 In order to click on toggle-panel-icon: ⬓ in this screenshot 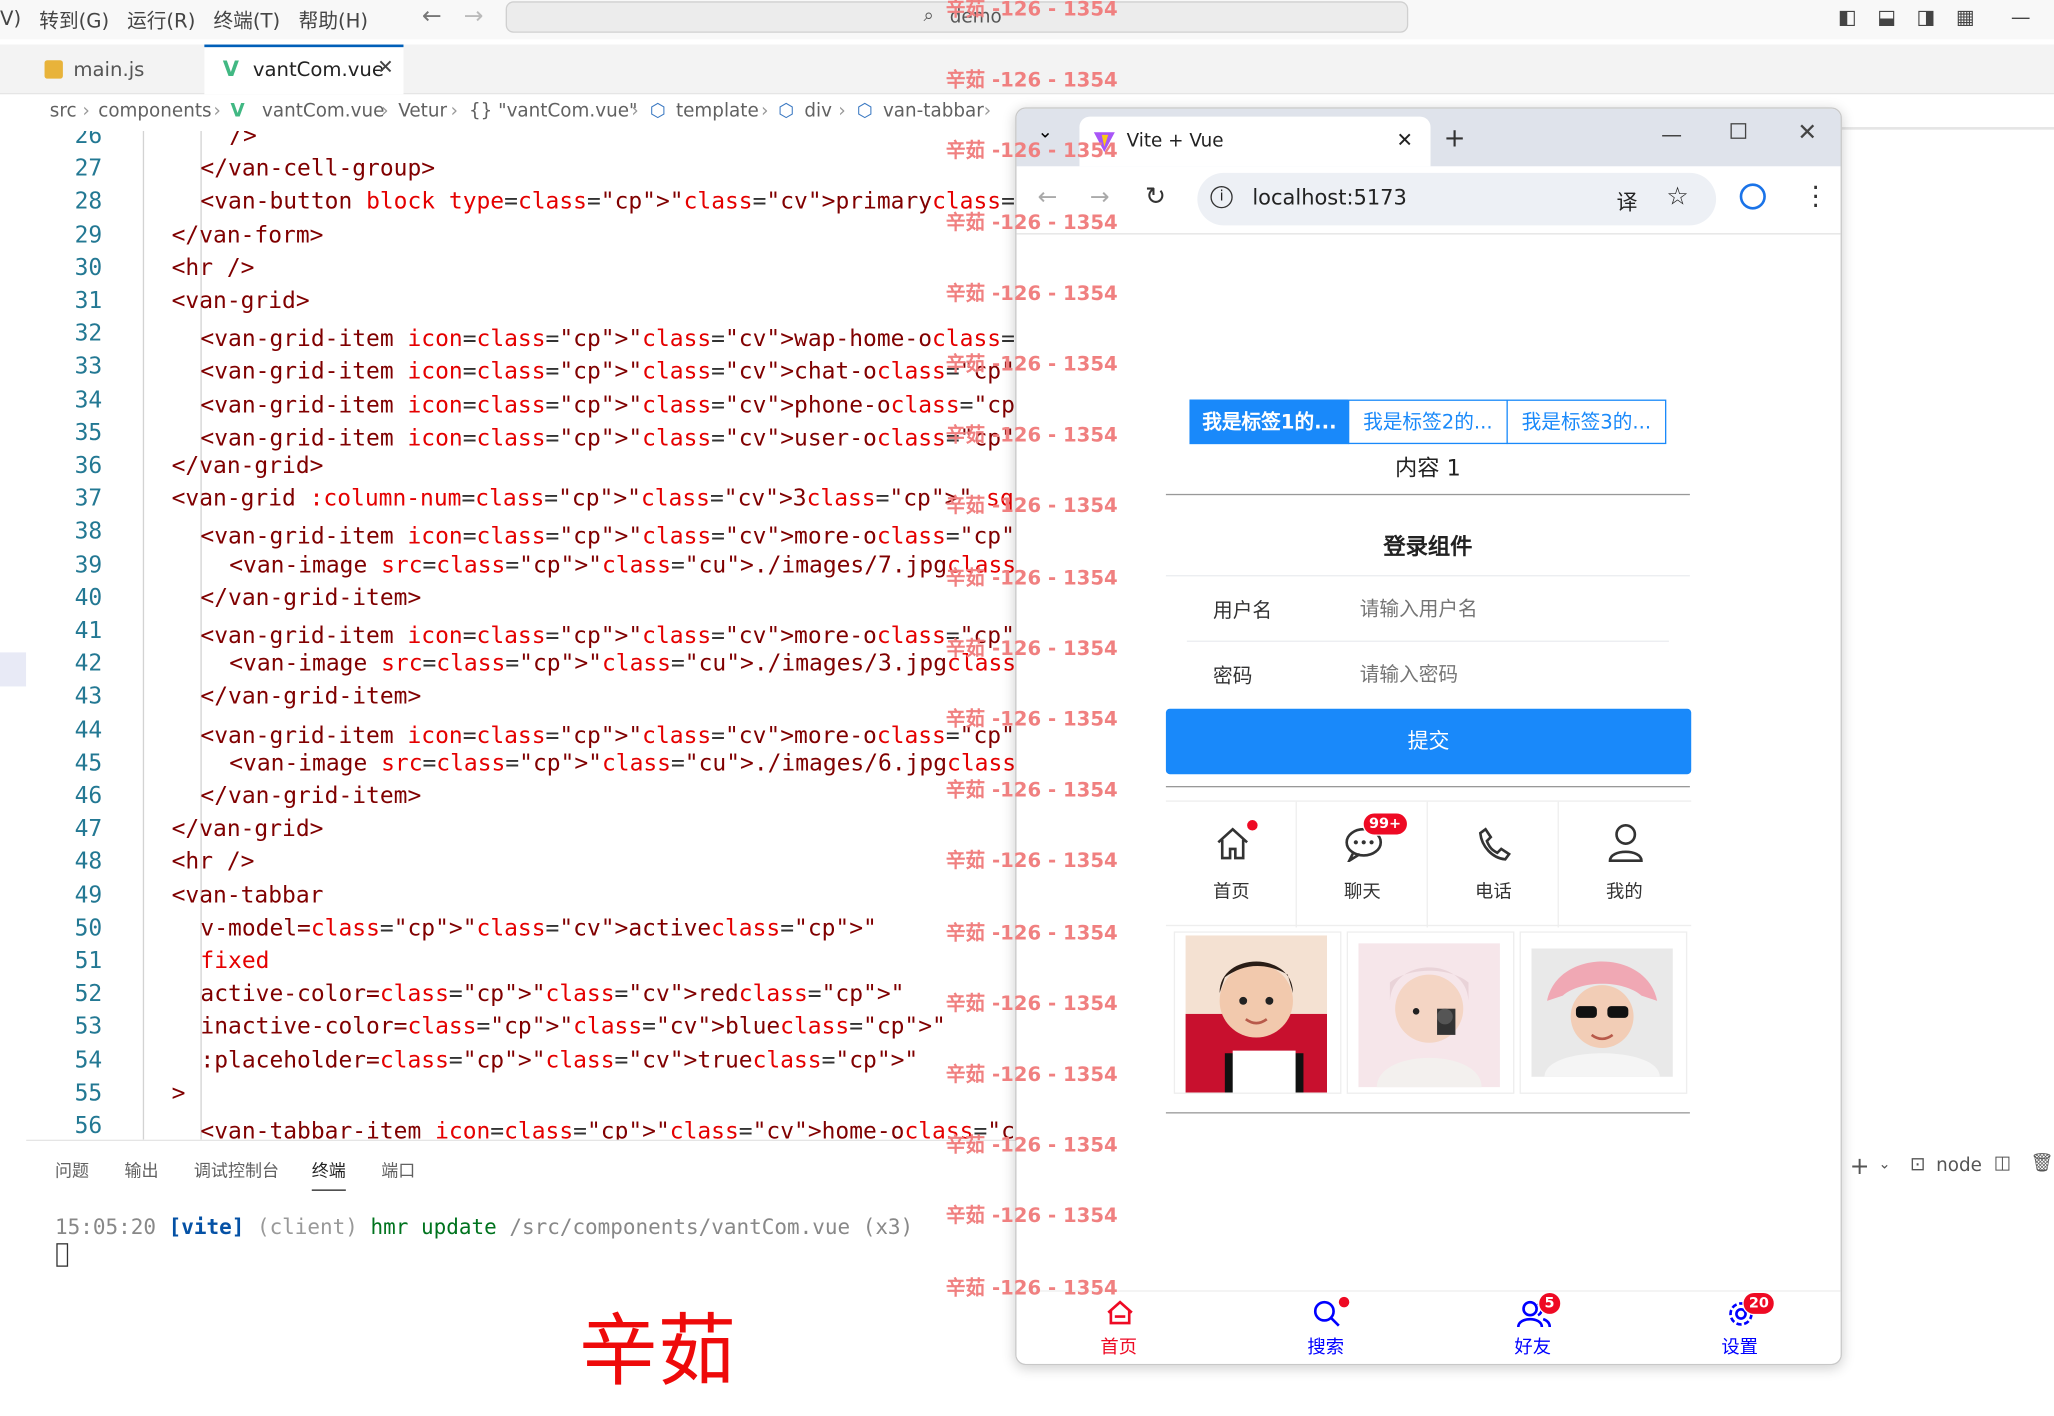, I will do `click(1886, 17)`.